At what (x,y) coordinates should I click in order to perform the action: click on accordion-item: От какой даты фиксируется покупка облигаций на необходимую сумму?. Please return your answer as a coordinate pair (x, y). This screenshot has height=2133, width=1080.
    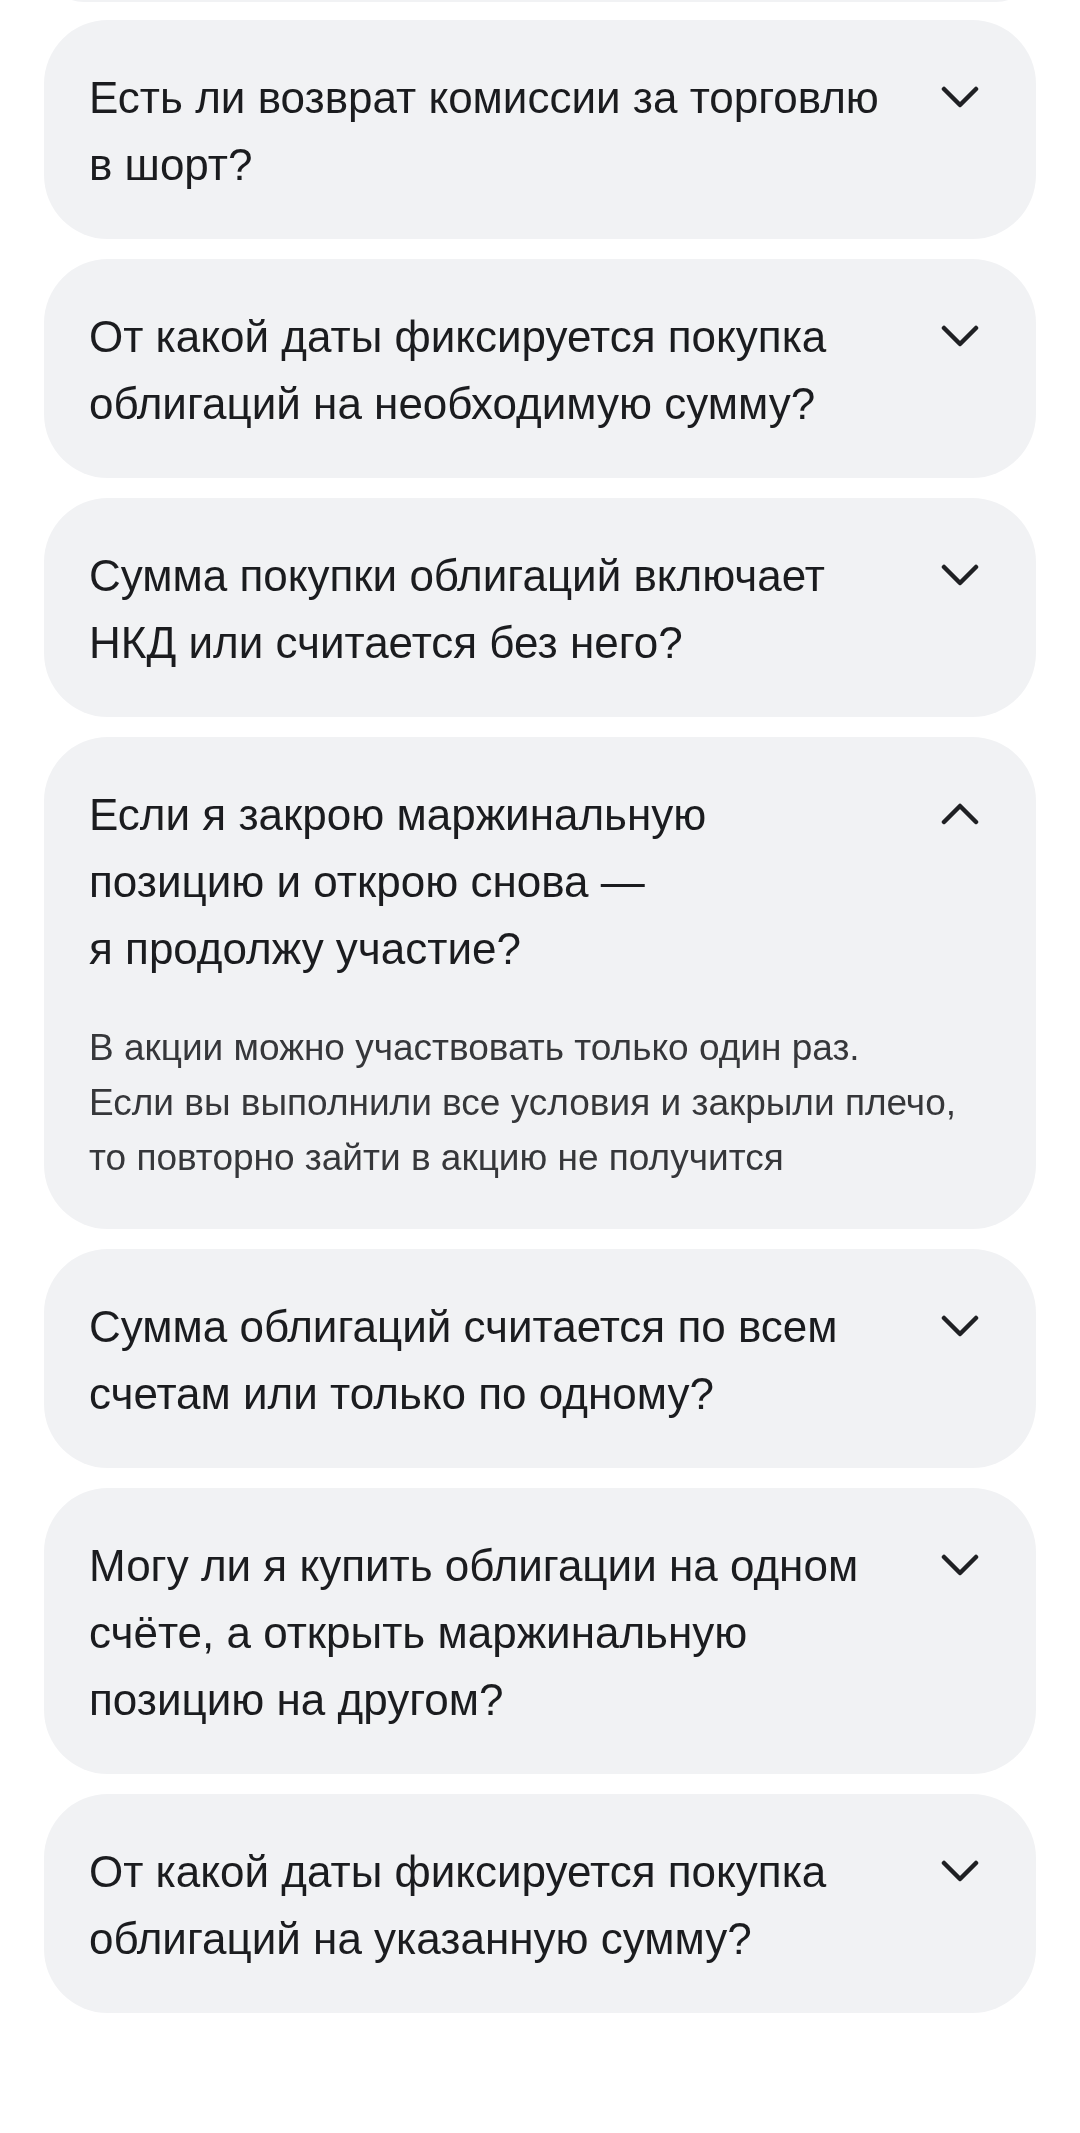
    Looking at the image, I should click on (540, 368).